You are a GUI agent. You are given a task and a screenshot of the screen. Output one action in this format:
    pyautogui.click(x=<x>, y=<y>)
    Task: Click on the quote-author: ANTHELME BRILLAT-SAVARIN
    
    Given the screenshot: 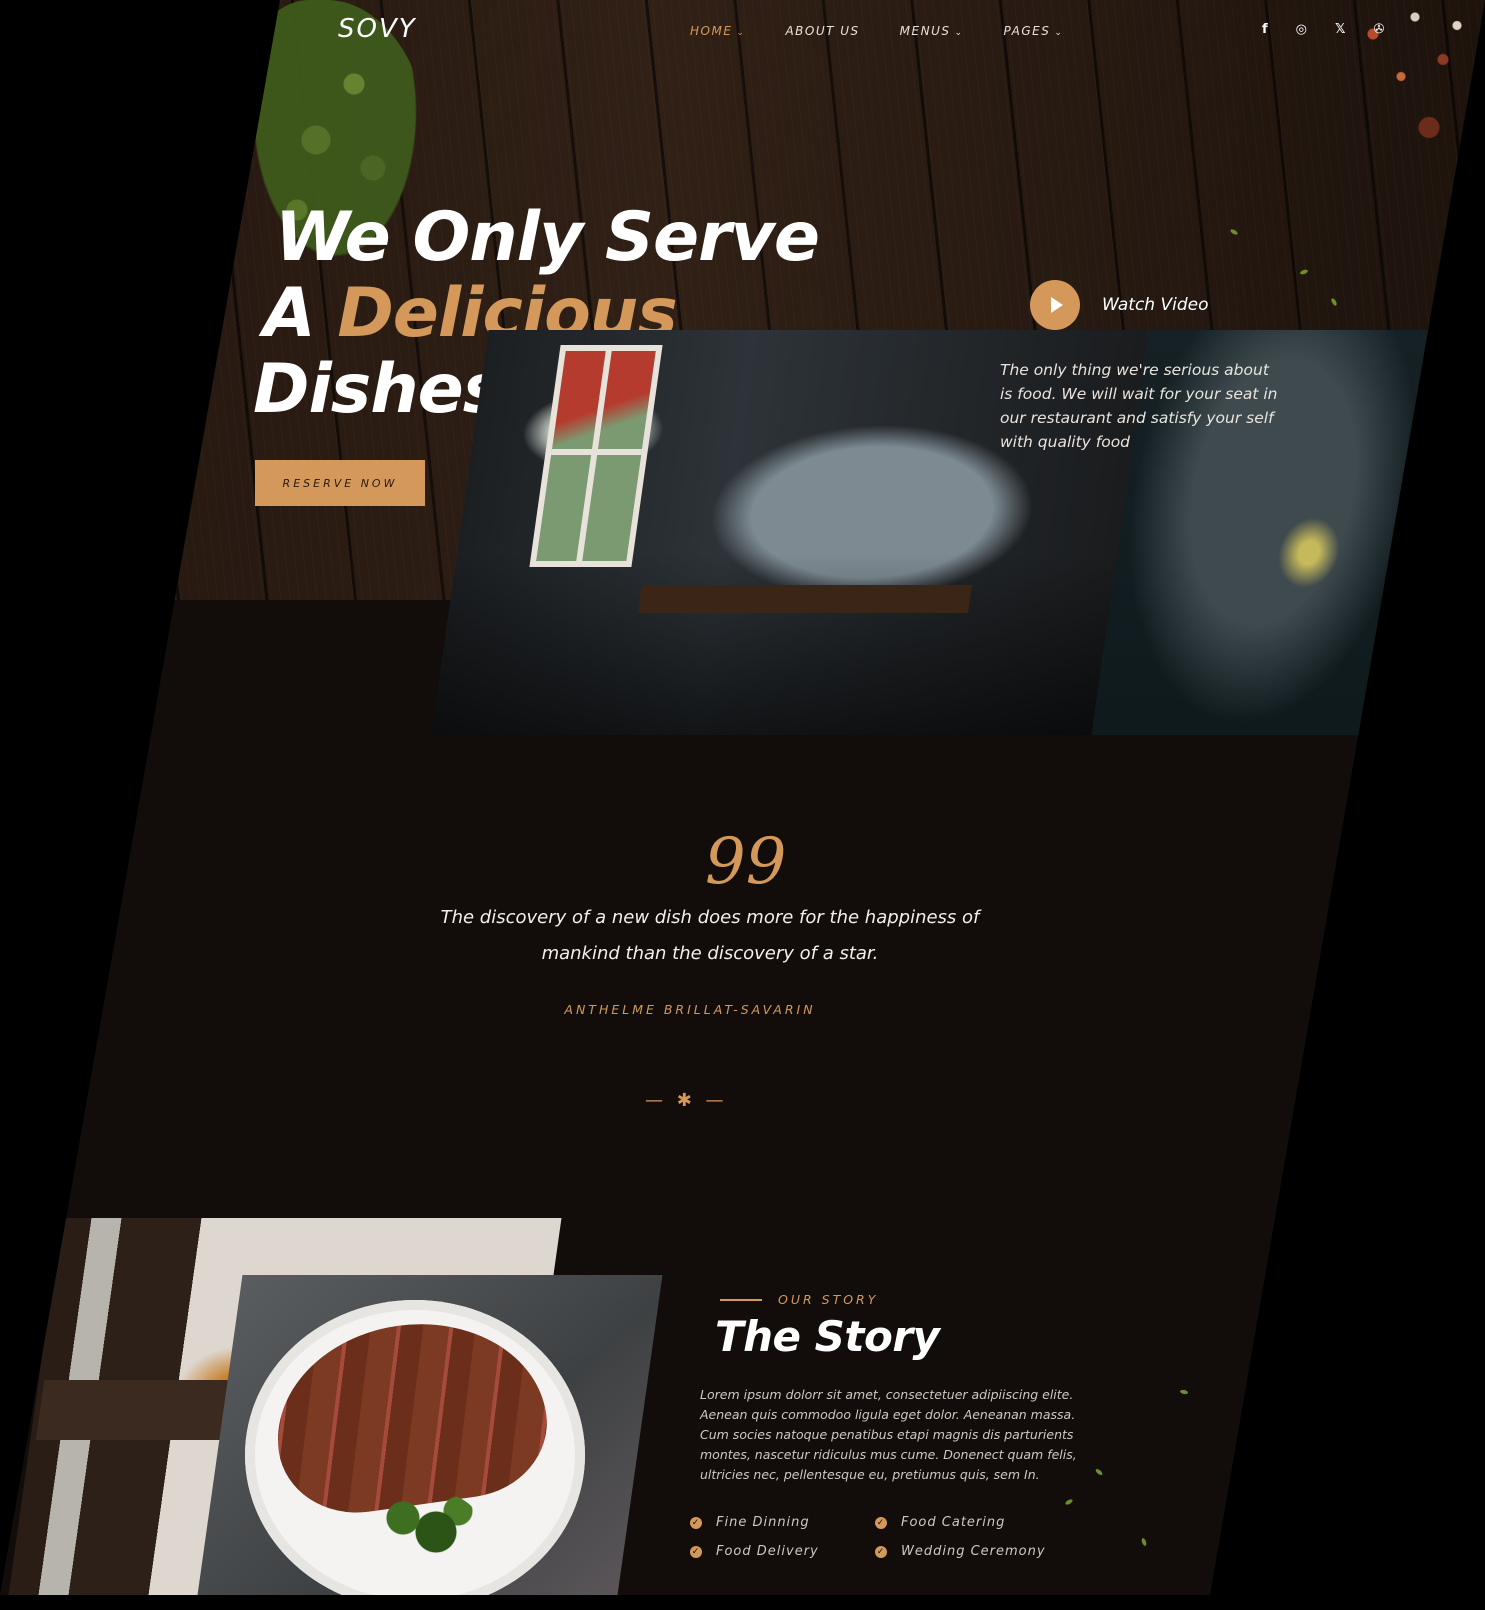 What is the action you would take?
    pyautogui.click(x=690, y=1009)
    